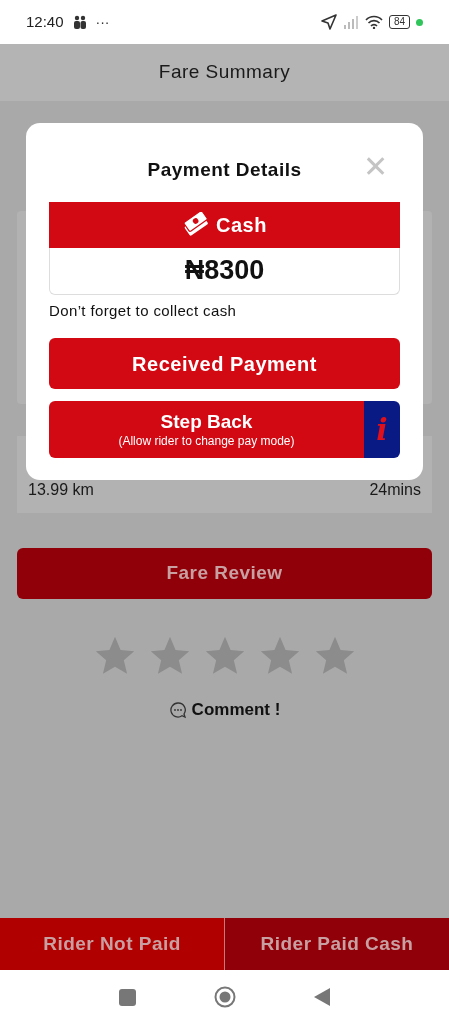  Describe the element at coordinates (206, 429) in the screenshot. I see `step-back-button: Step Back (Allow rider to change pay mode)` at that location.